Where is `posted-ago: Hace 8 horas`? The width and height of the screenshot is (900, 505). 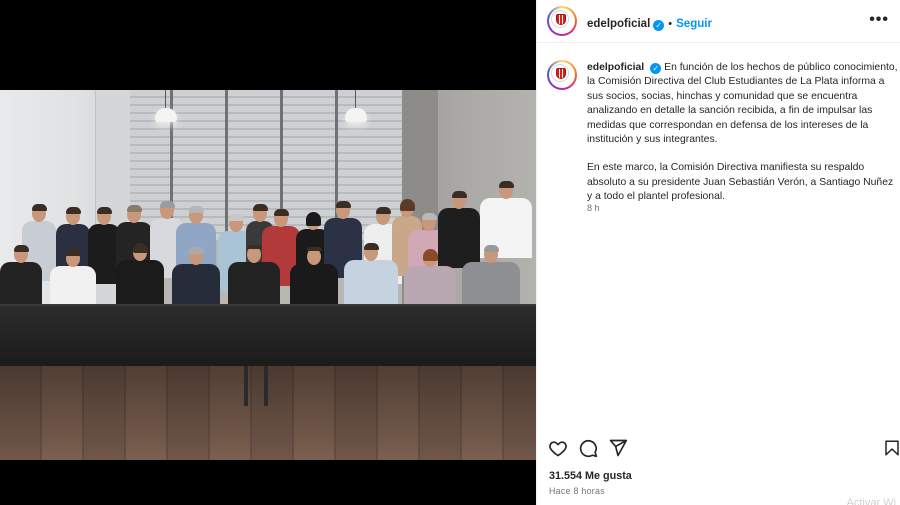 posted-ago: Hace 8 horas is located at coordinates (577, 491).